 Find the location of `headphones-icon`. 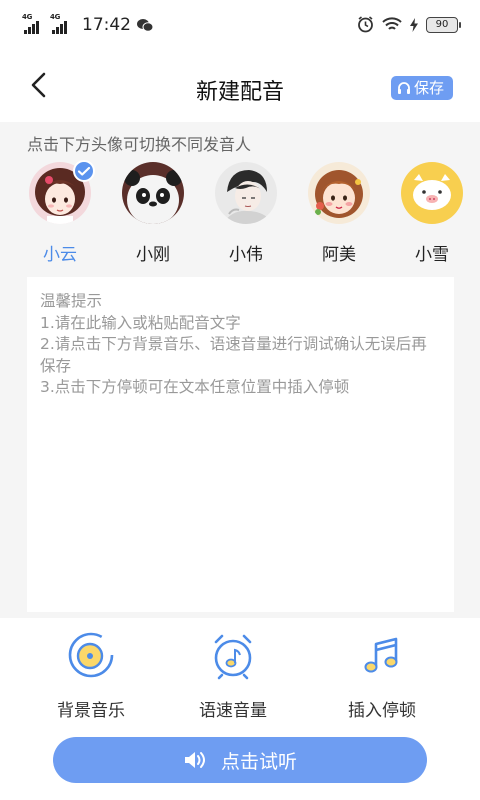

headphones-icon is located at coordinates (403, 88).